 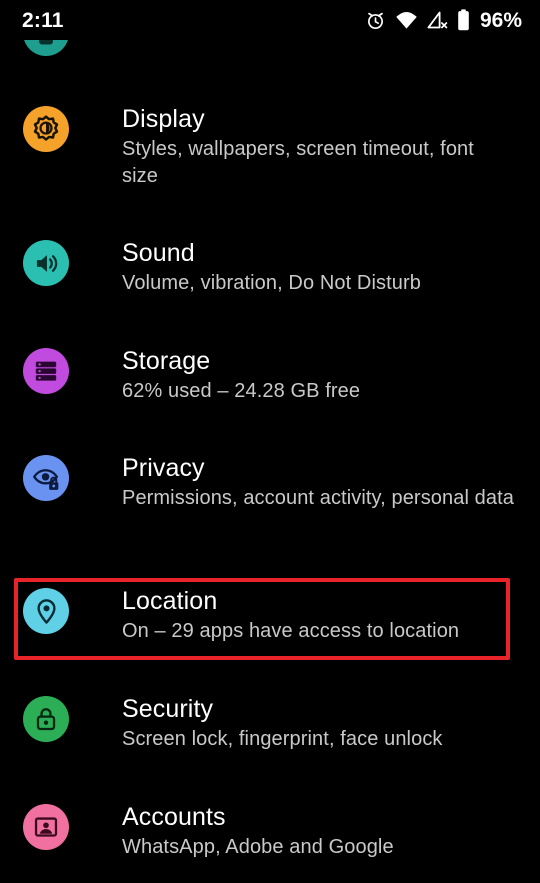 What do you see at coordinates (158, 253) in the screenshot?
I see `settings-item-sound-title: Sound` at bounding box center [158, 253].